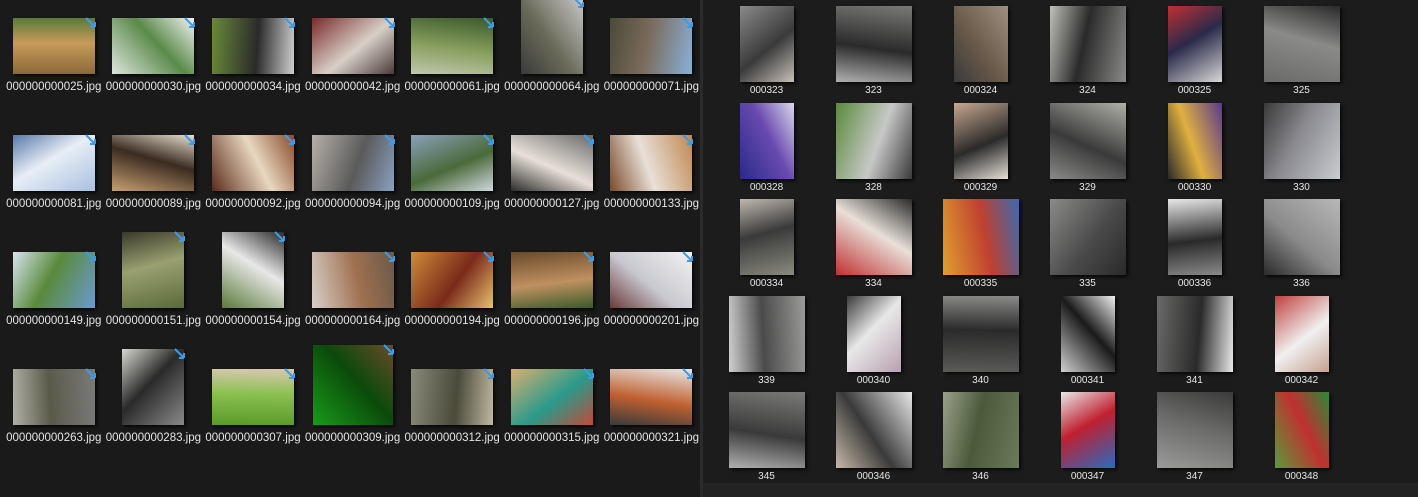 Image resolution: width=1418 pixels, height=497 pixels. I want to click on file-item: 000000000194.jpg, so click(452, 292).